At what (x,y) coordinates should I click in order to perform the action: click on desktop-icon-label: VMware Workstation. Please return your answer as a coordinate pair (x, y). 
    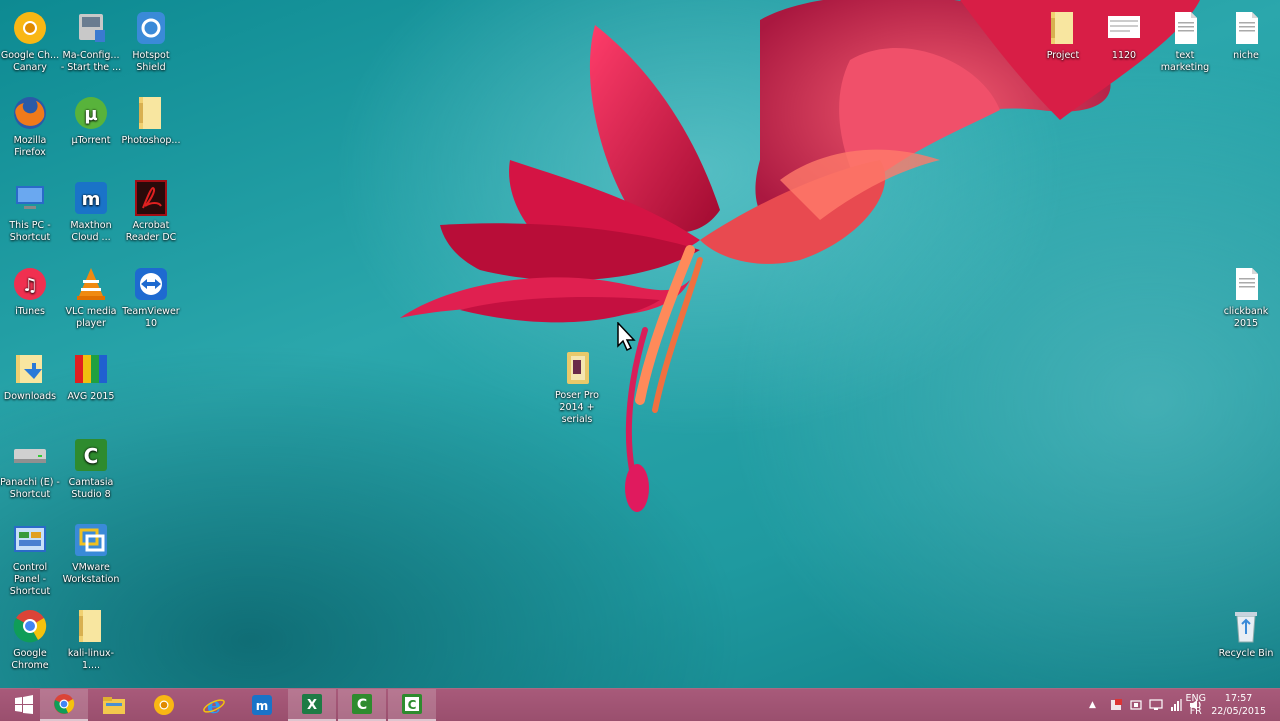
    Looking at the image, I should click on (91, 573).